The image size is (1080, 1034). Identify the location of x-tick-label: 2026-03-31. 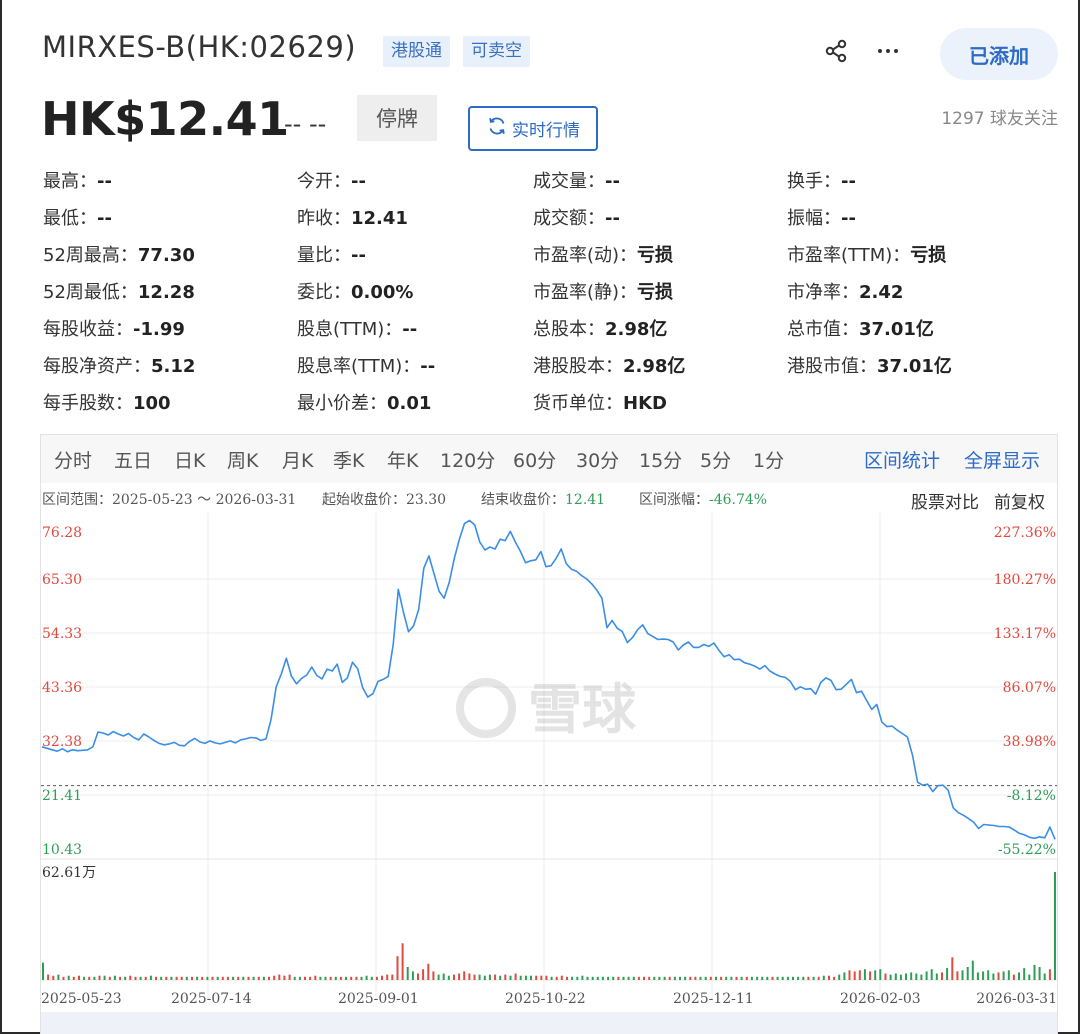
(1016, 999).